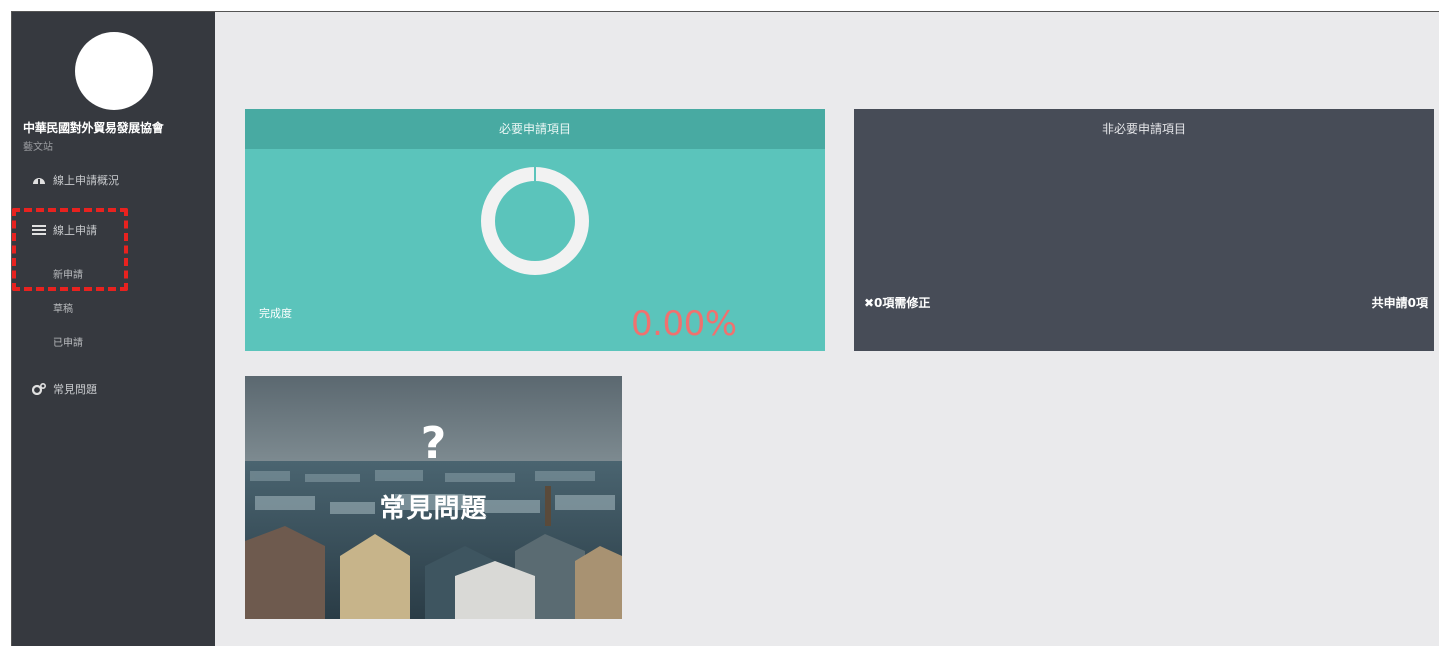 The width and height of the screenshot is (1439, 646). What do you see at coordinates (275, 313) in the screenshot?
I see `progress-label: 完成度` at bounding box center [275, 313].